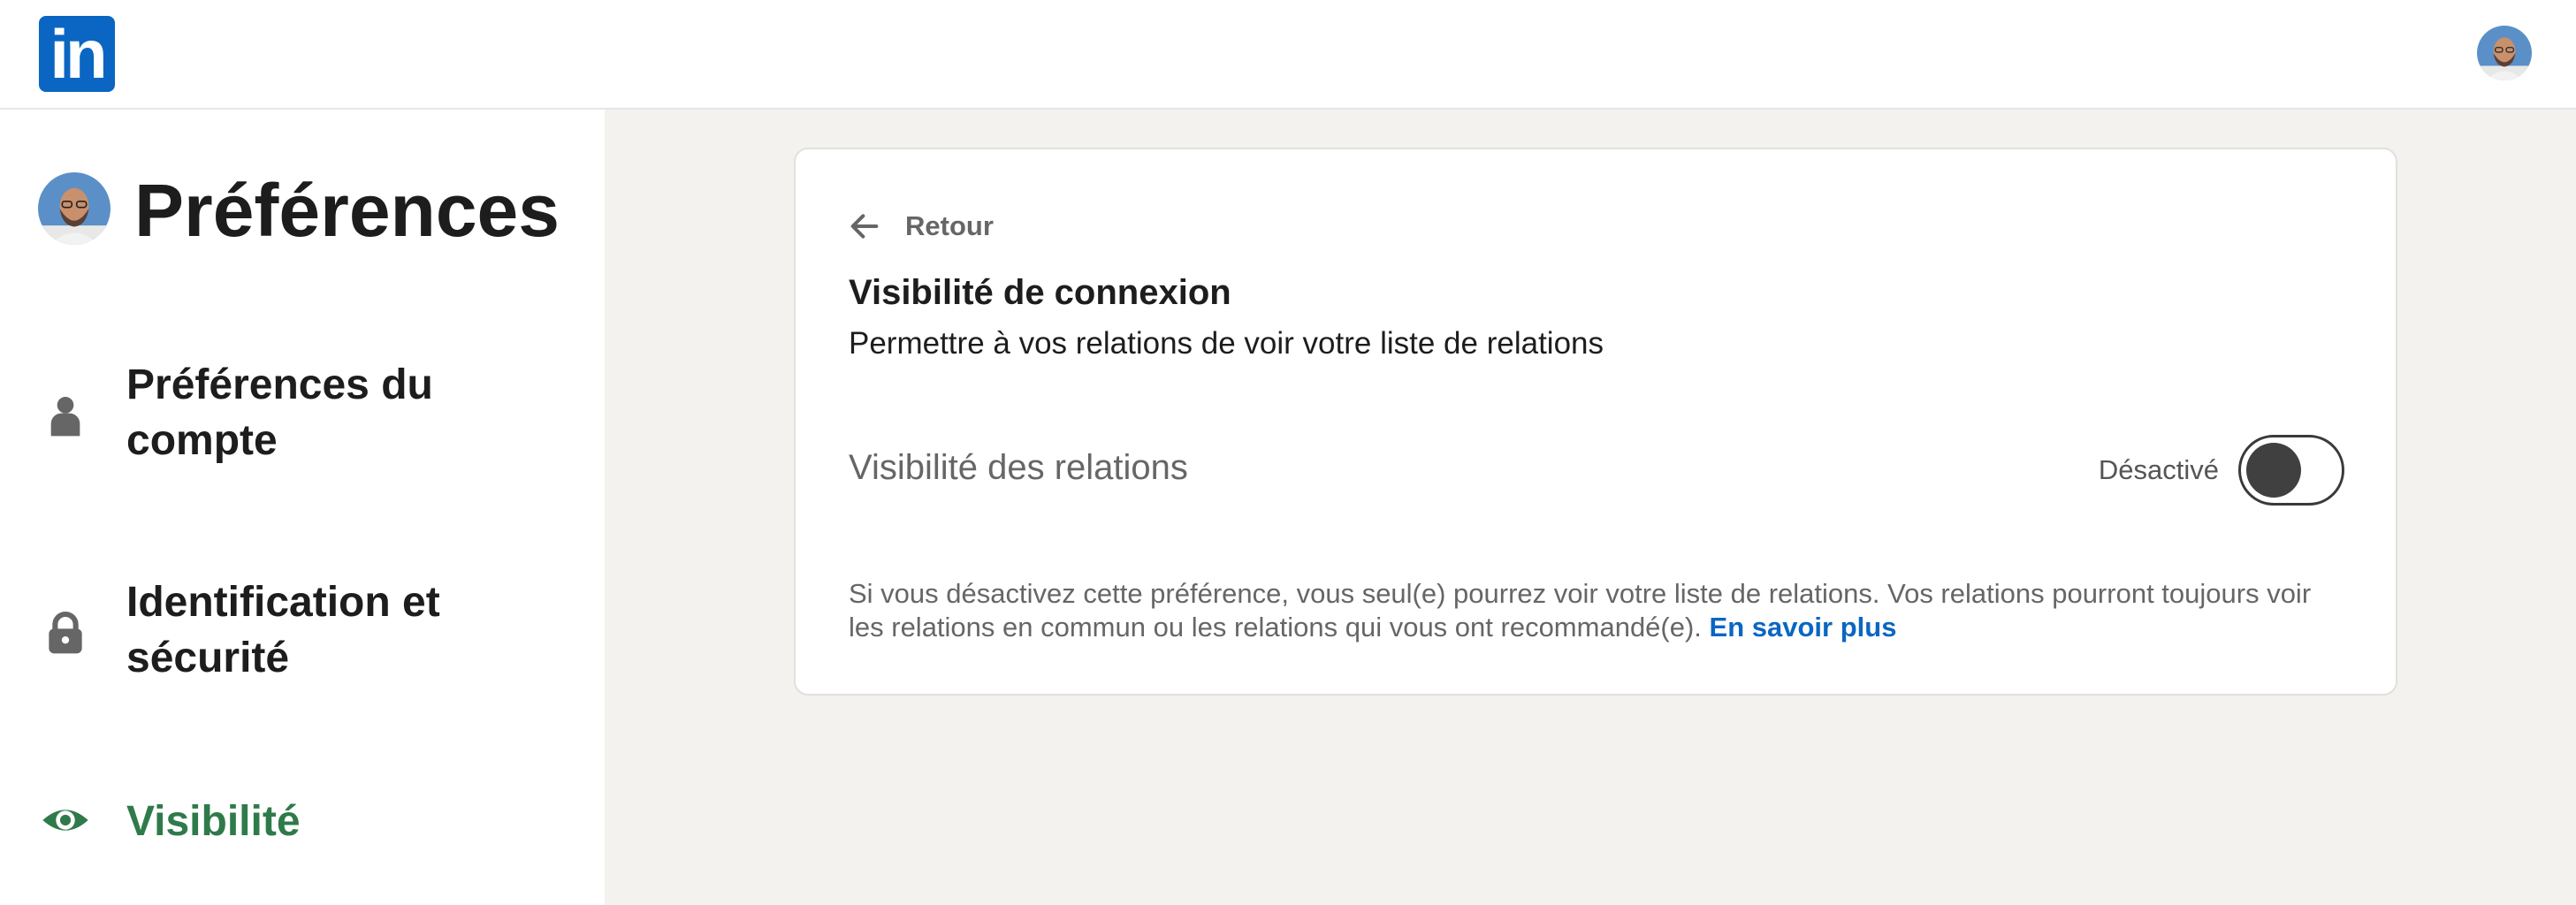  I want to click on person-icon, so click(65, 416).